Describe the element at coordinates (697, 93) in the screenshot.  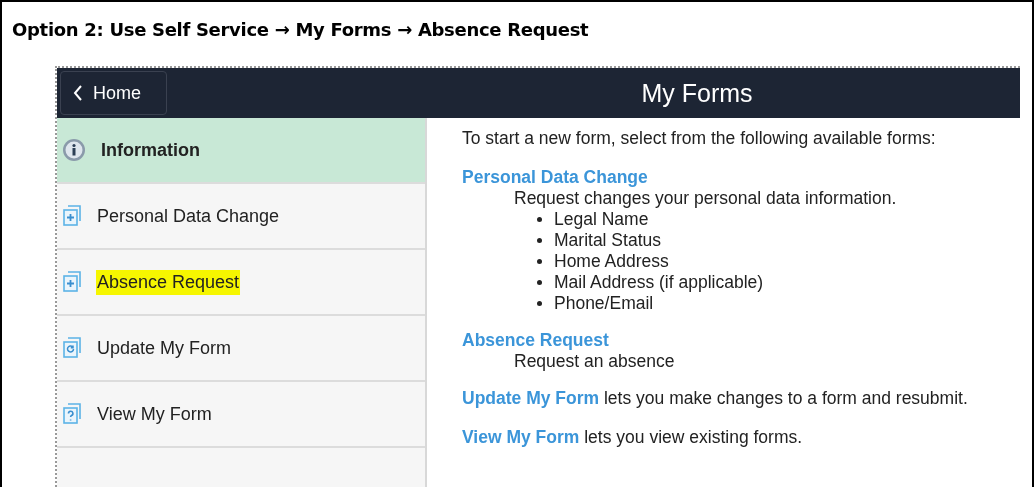
I see `page-title: My Forms` at that location.